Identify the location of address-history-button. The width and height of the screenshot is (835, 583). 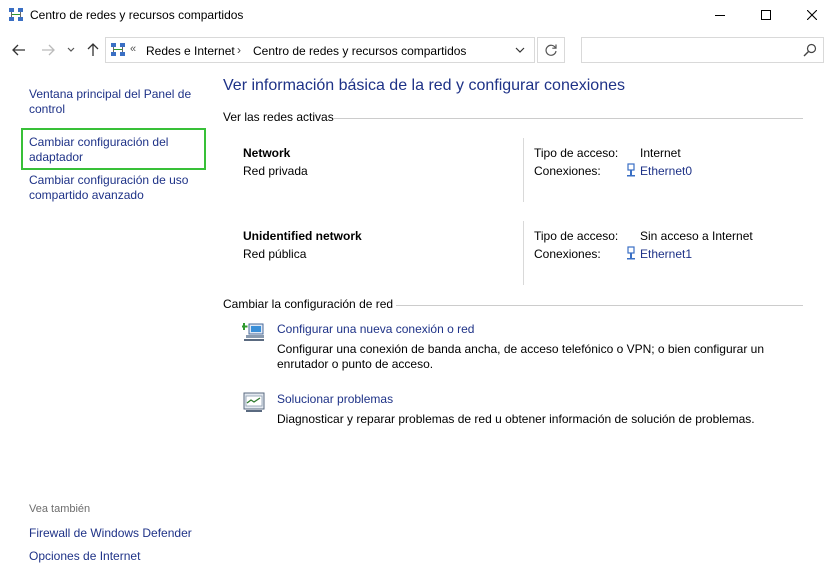
(520, 50).